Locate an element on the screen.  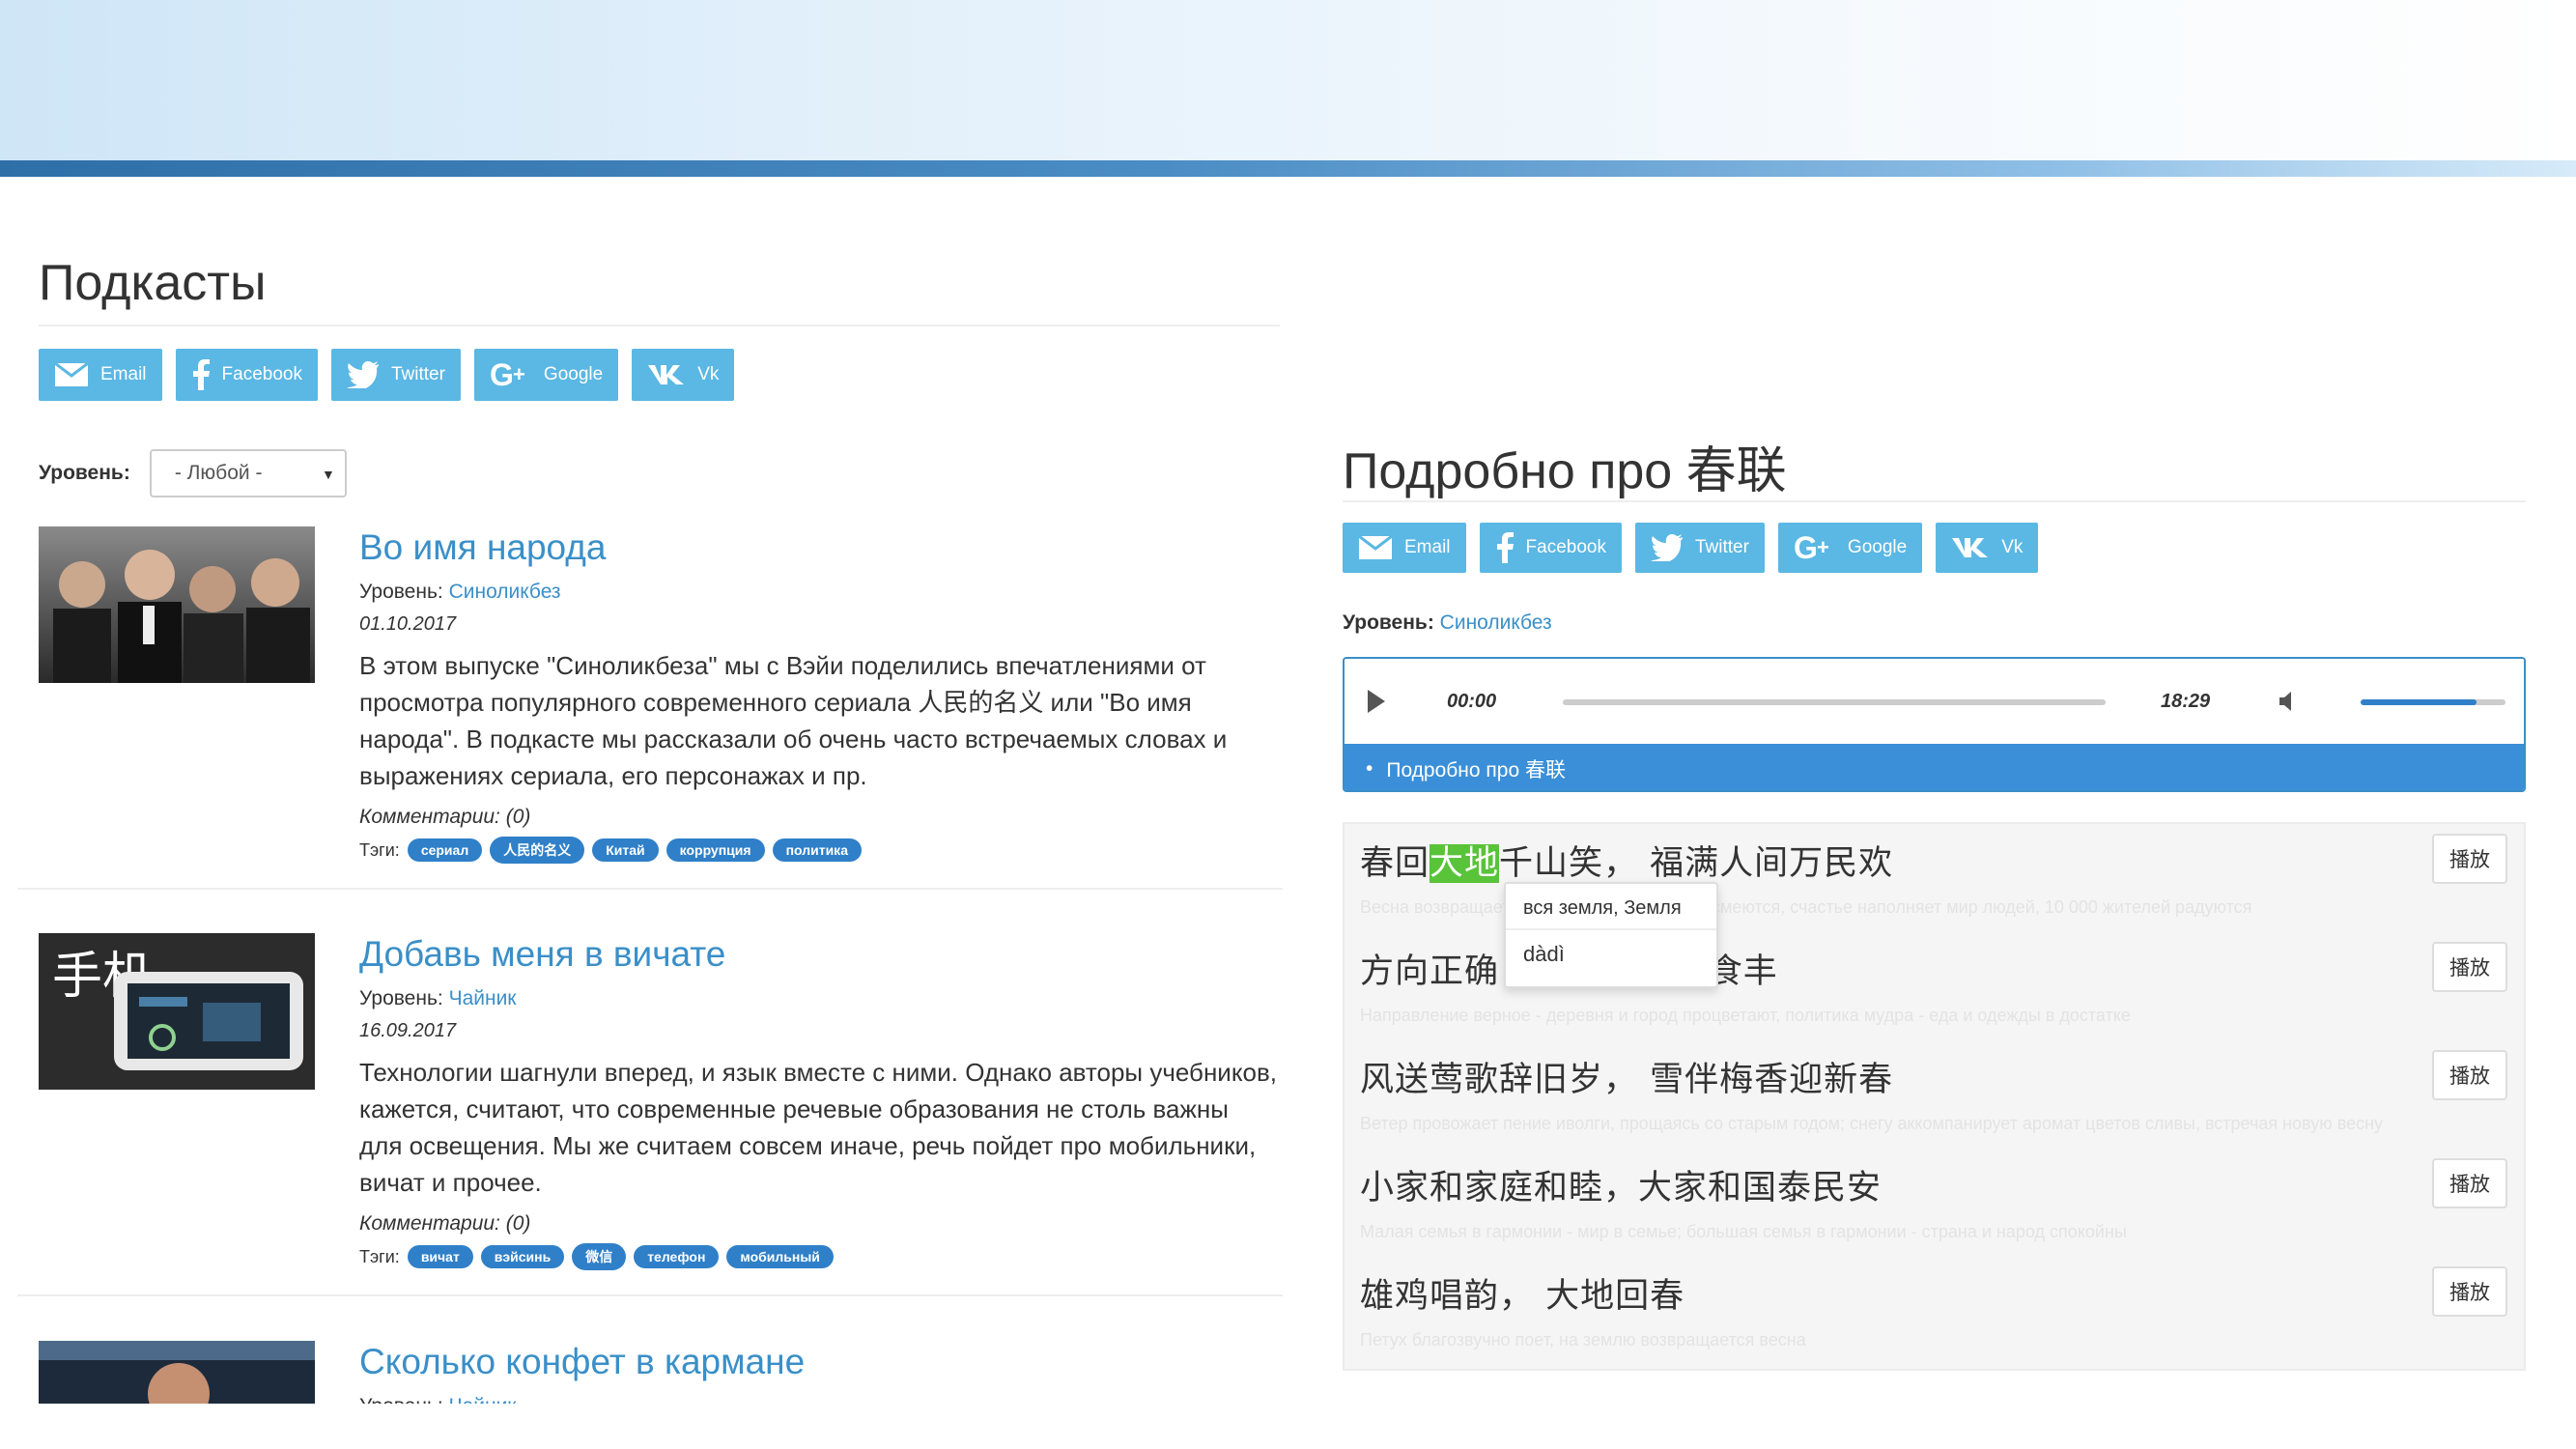
detail-title-divider is located at coordinates (1934, 501).